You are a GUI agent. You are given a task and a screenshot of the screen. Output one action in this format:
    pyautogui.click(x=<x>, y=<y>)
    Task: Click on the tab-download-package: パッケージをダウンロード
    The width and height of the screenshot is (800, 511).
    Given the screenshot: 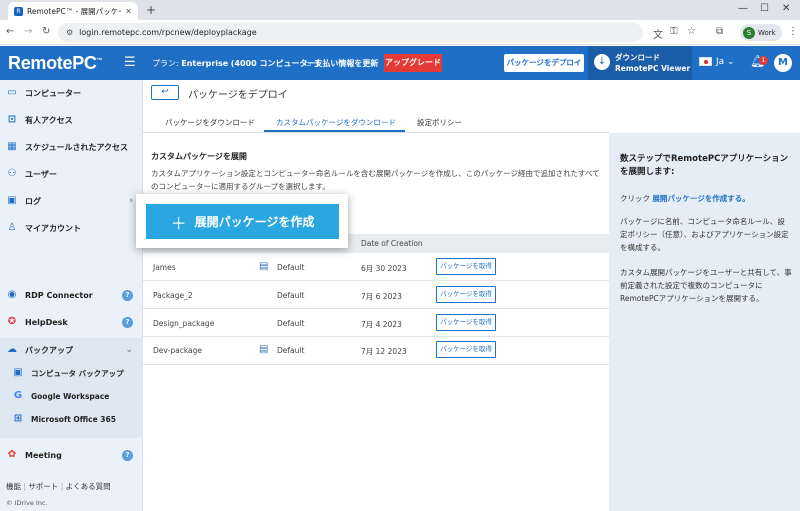 What is the action you would take?
    pyautogui.click(x=210, y=122)
    